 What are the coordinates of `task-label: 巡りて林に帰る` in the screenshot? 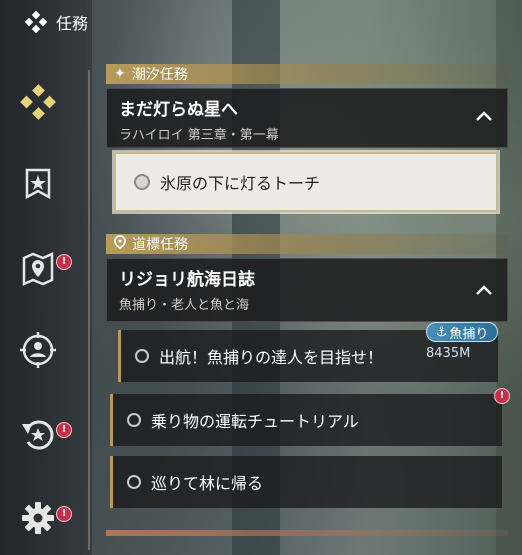 It's located at (207, 483).